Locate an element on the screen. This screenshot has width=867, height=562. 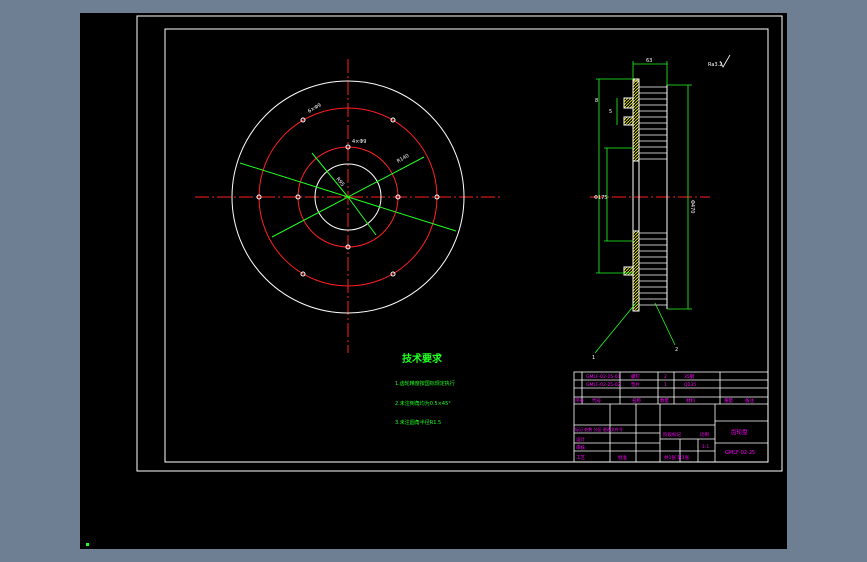
header-seq: 序号 is located at coordinates (579, 400).